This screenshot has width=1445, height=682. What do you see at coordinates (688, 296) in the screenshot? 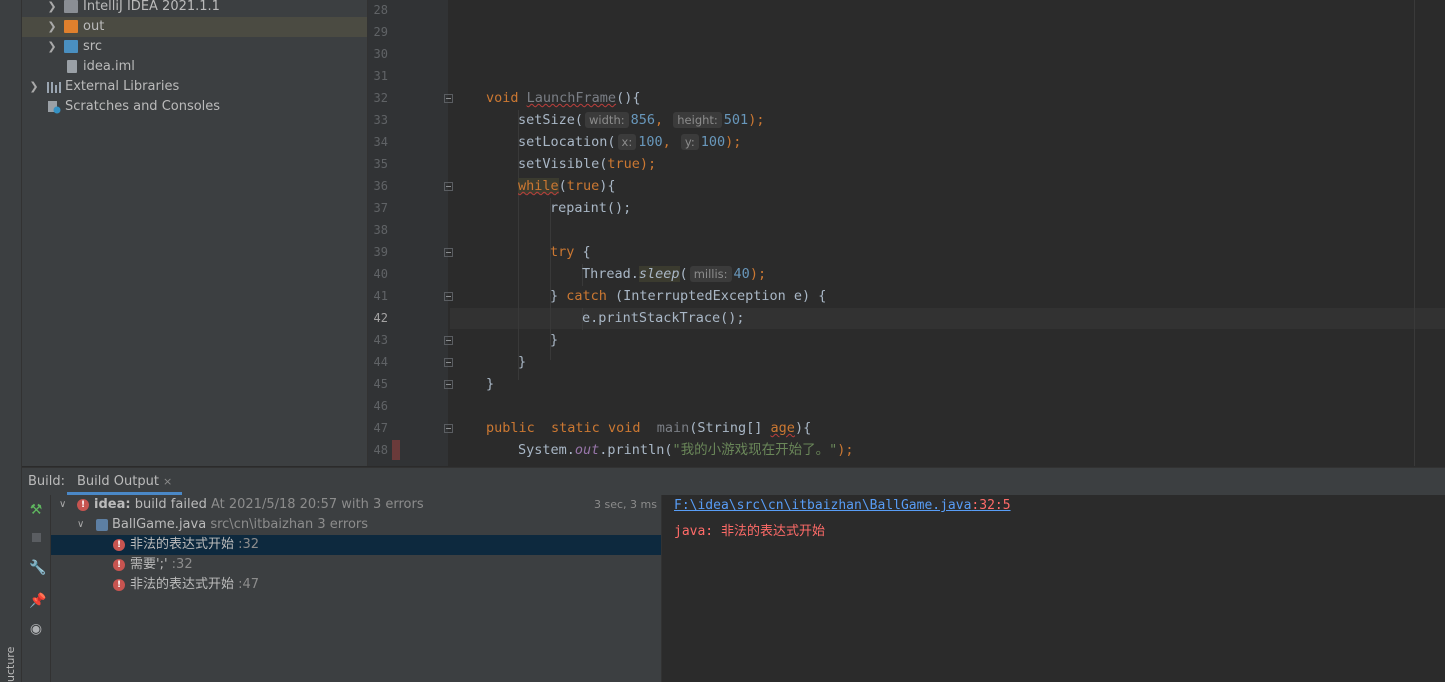
I see `code-line-41: } catch (InterruptedException e) {` at bounding box center [688, 296].